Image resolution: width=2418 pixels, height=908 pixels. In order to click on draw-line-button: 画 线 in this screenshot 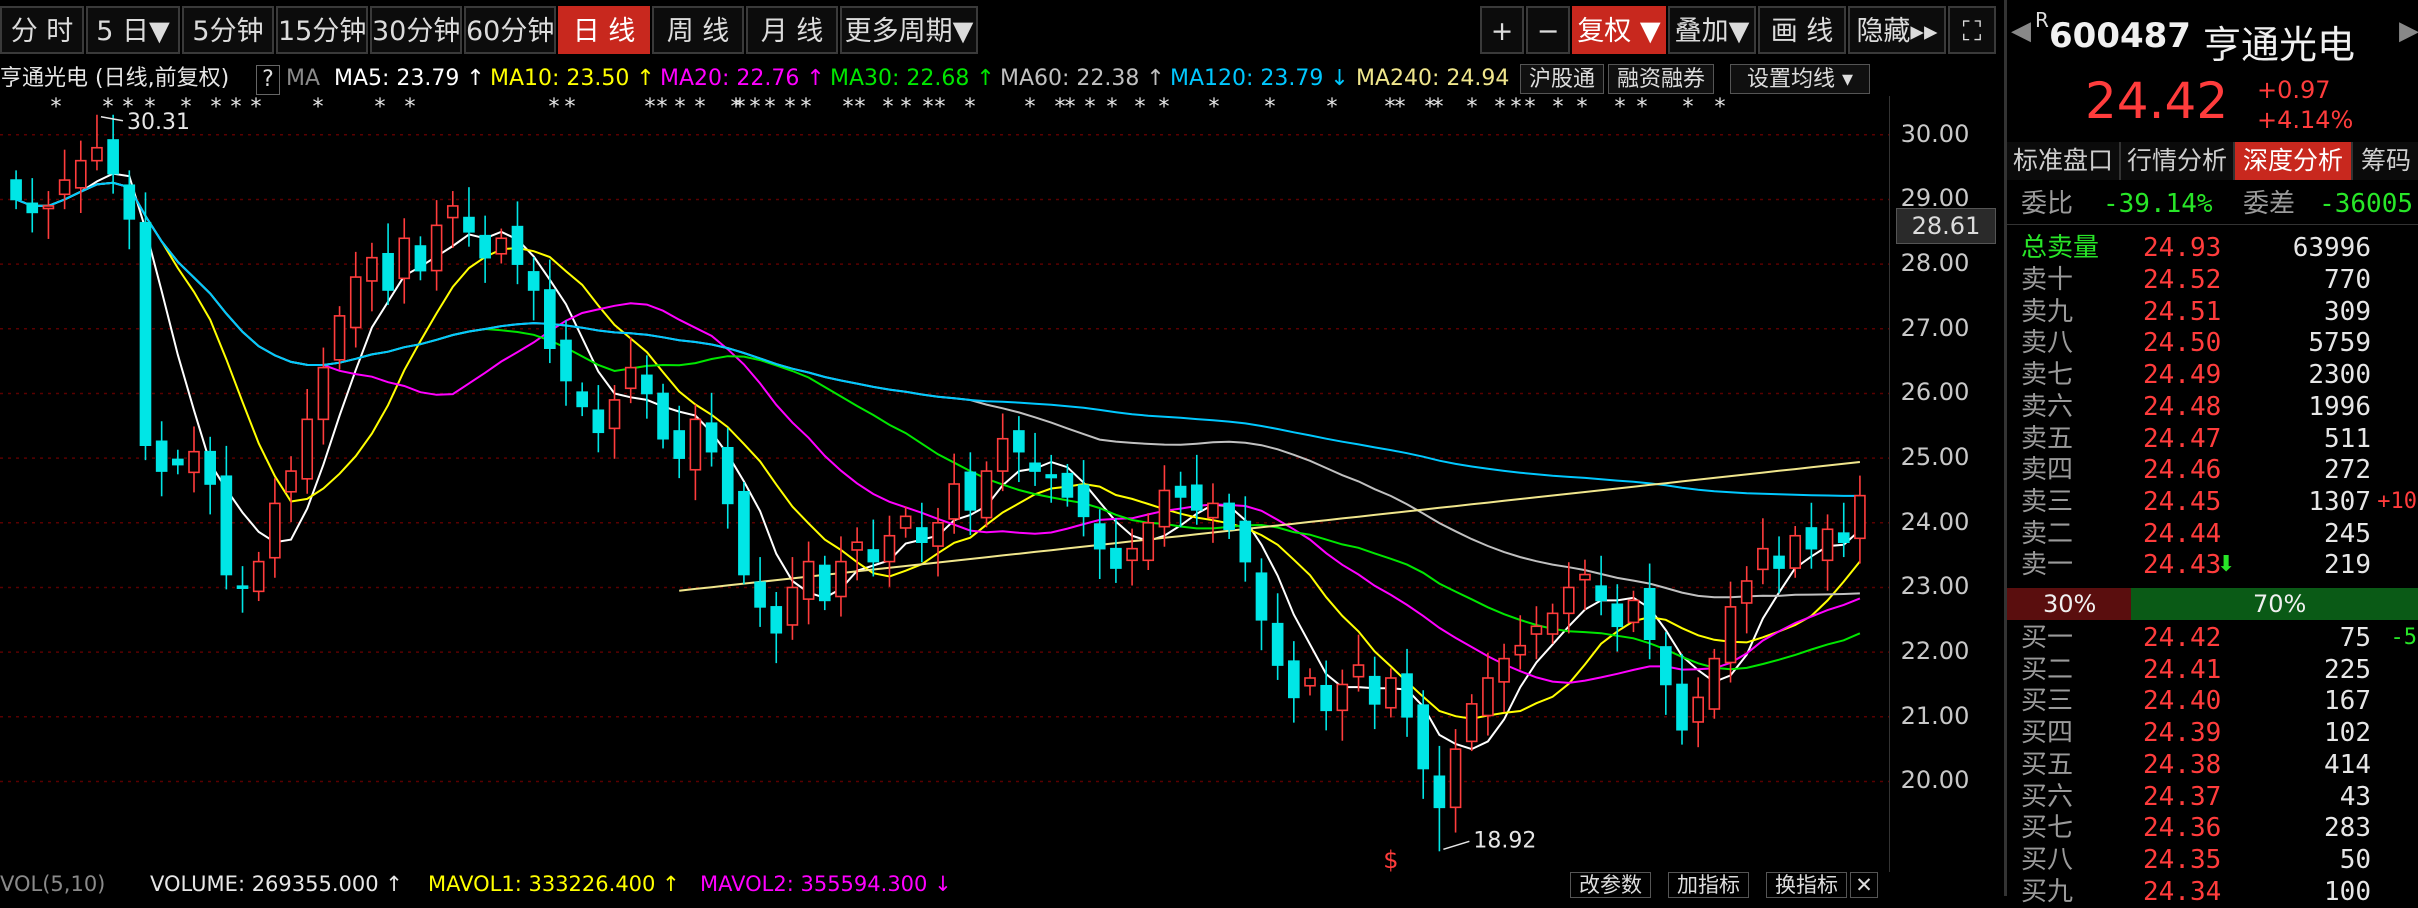, I will do `click(1802, 30)`.